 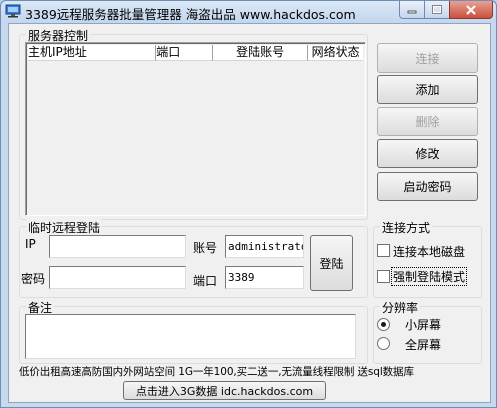 I want to click on force-login-checkbox, so click(x=383, y=276).